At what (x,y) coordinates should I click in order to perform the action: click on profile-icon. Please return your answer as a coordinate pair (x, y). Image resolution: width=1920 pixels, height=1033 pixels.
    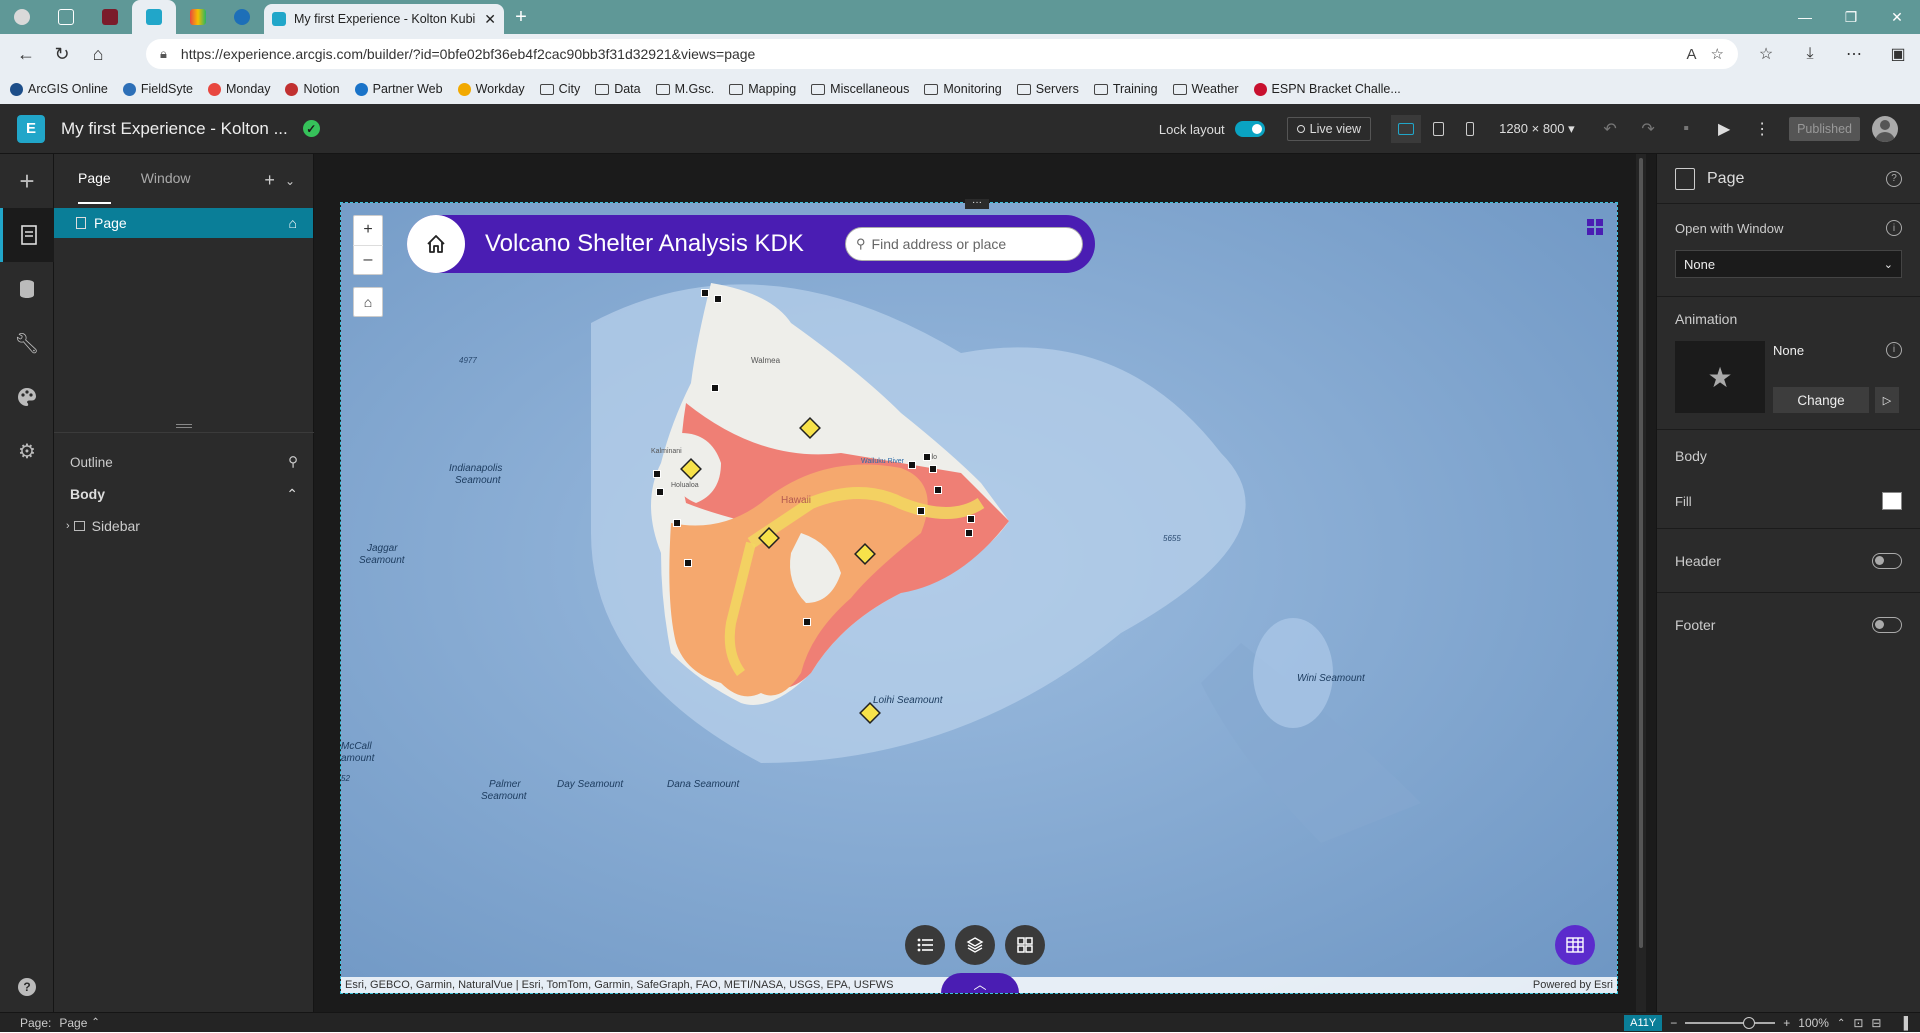
    Looking at the image, I should click on (22, 17).